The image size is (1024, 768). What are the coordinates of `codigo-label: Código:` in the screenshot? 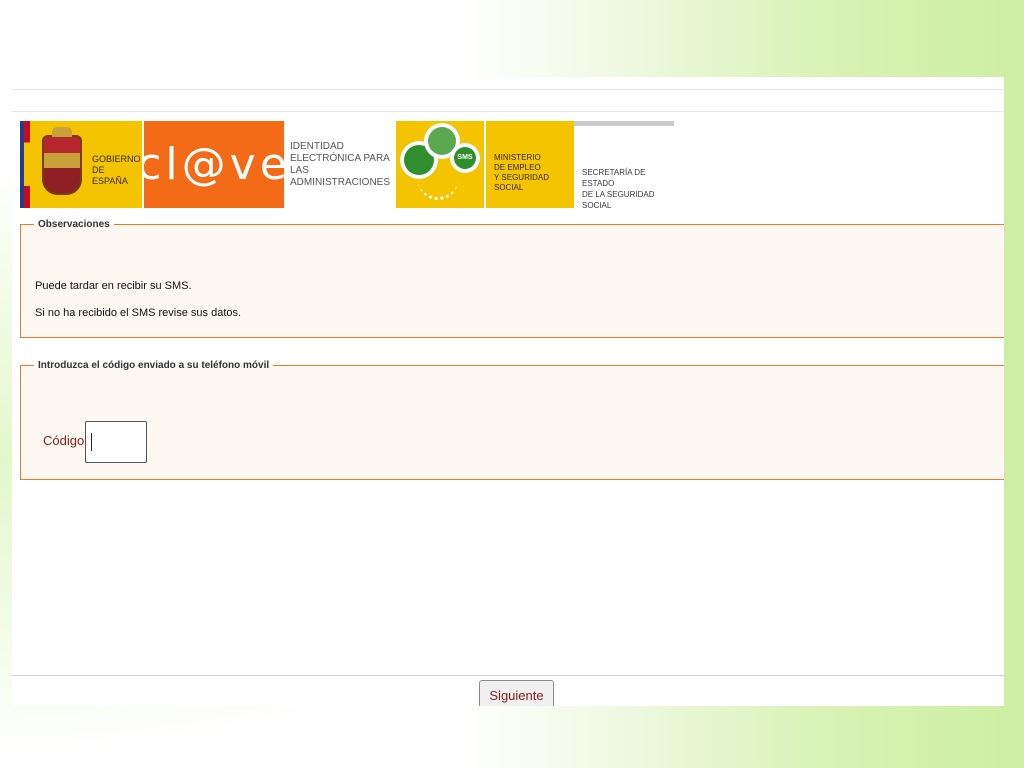 It's located at (65, 440).